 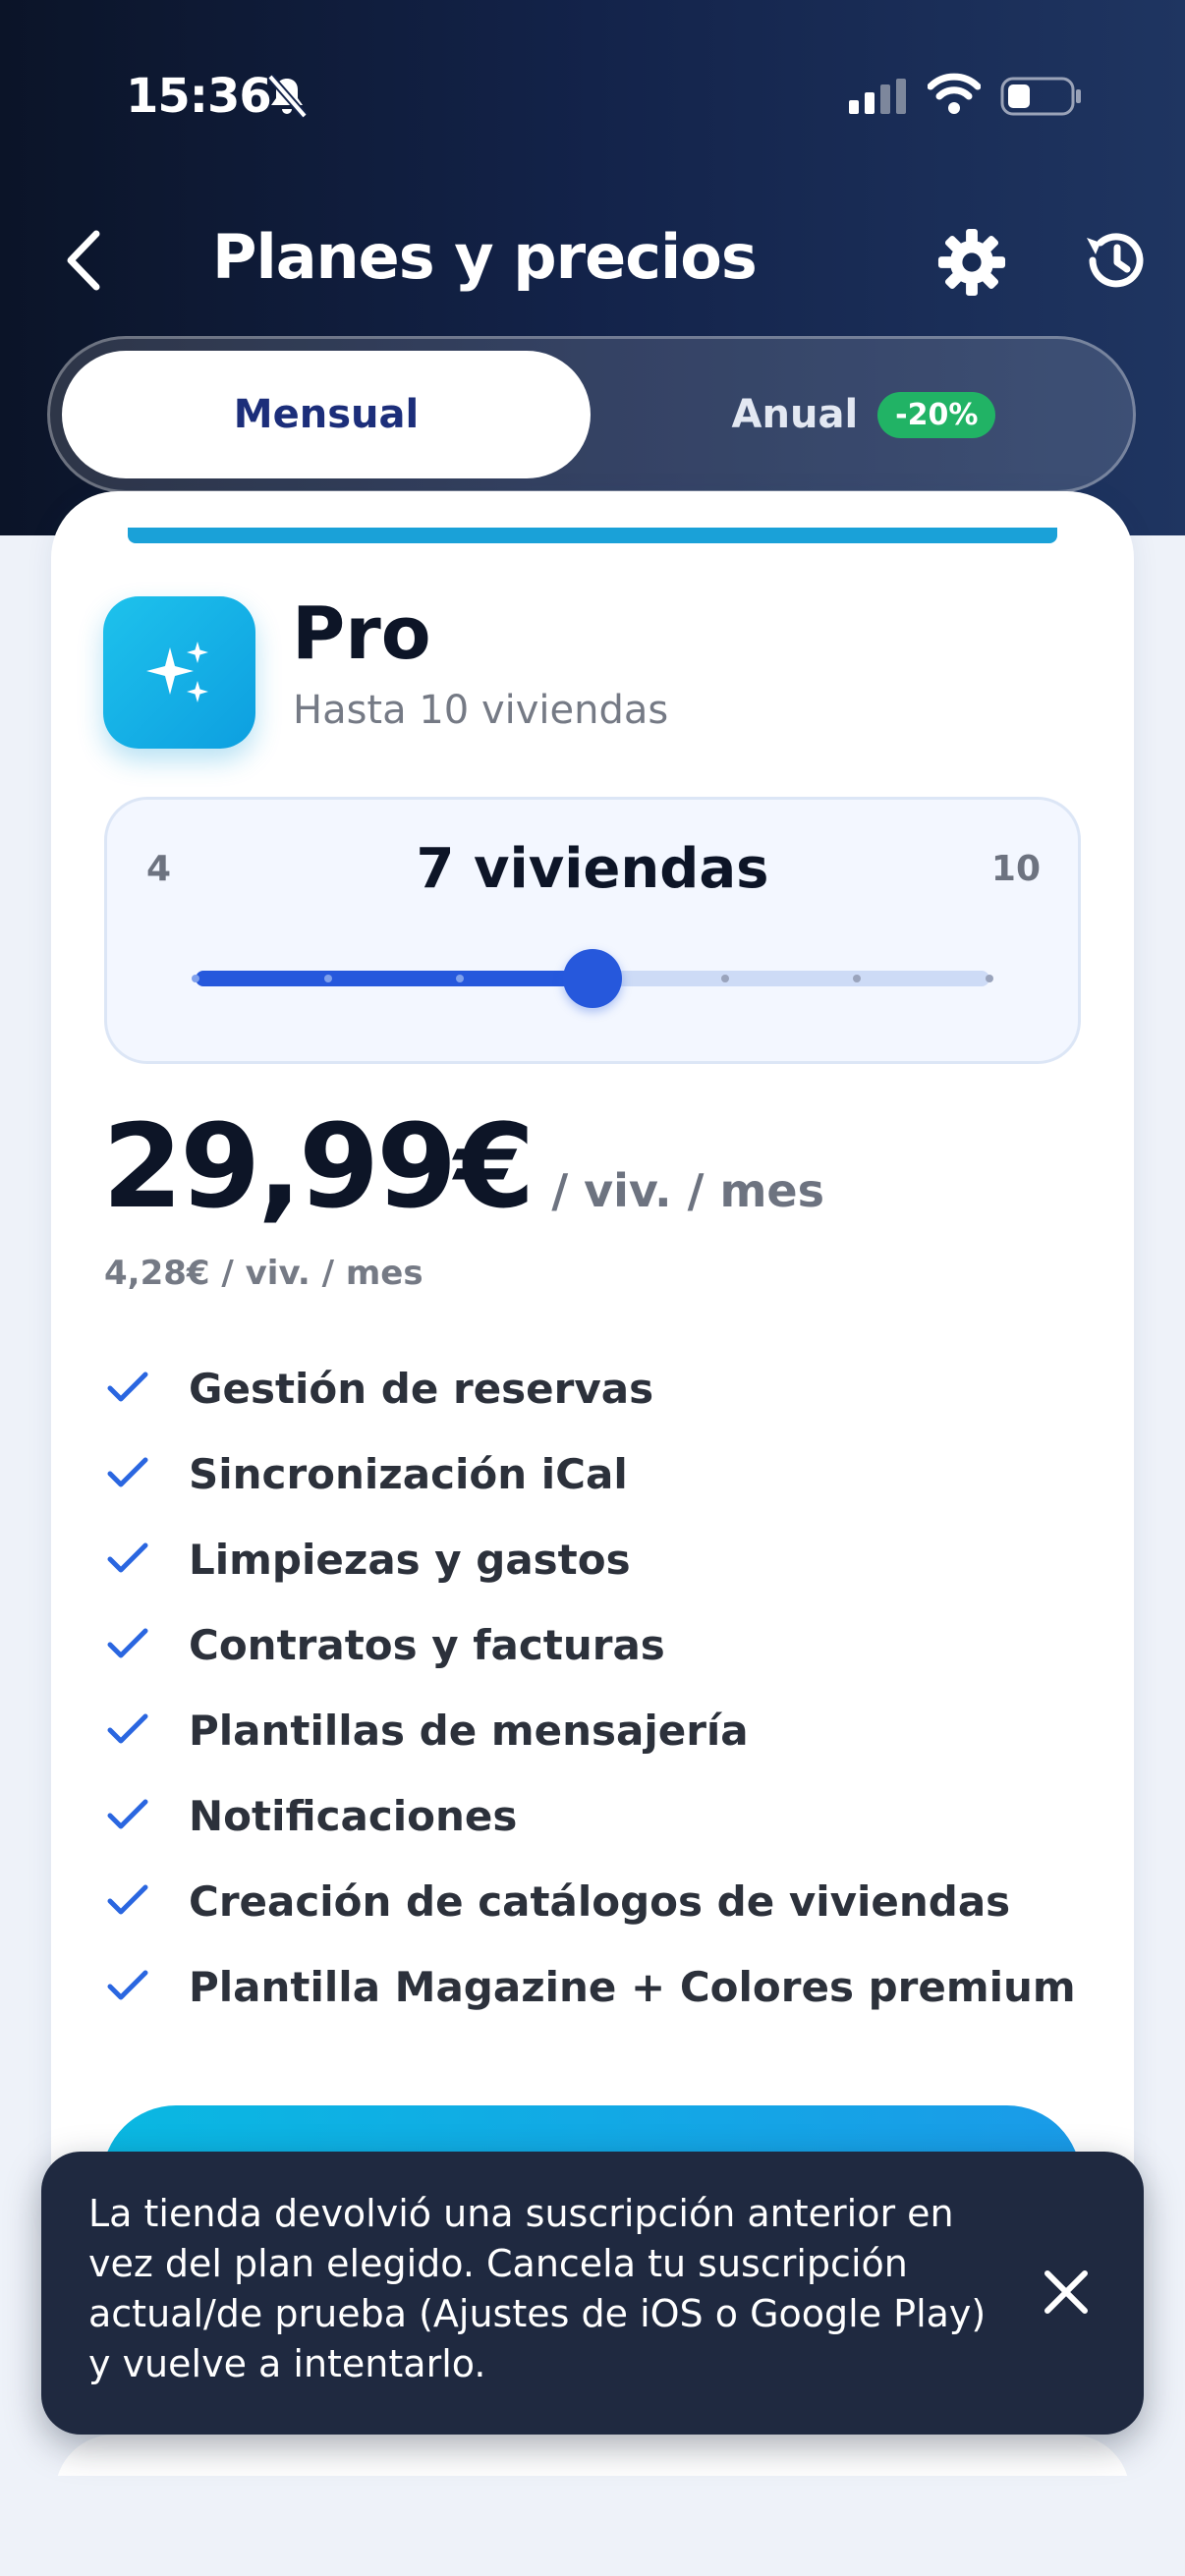 I want to click on slider-thumb, so click(x=592, y=978).